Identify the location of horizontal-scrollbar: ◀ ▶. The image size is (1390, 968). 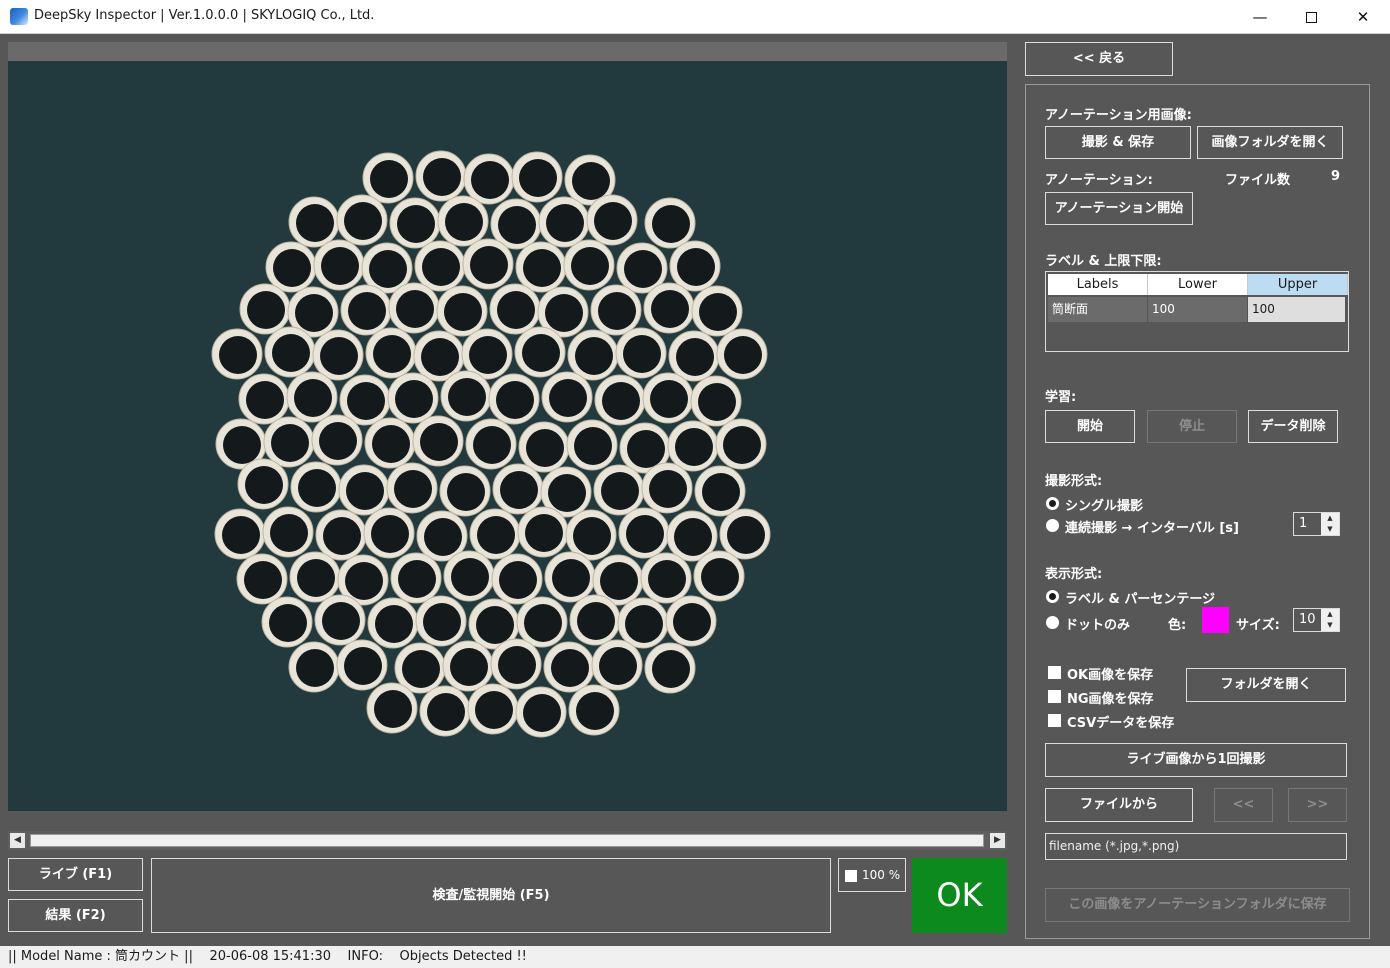
(507, 840).